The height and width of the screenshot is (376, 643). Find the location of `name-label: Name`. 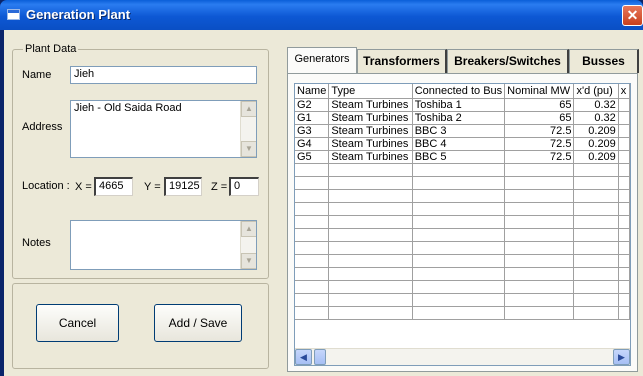

name-label: Name is located at coordinates (37, 75).